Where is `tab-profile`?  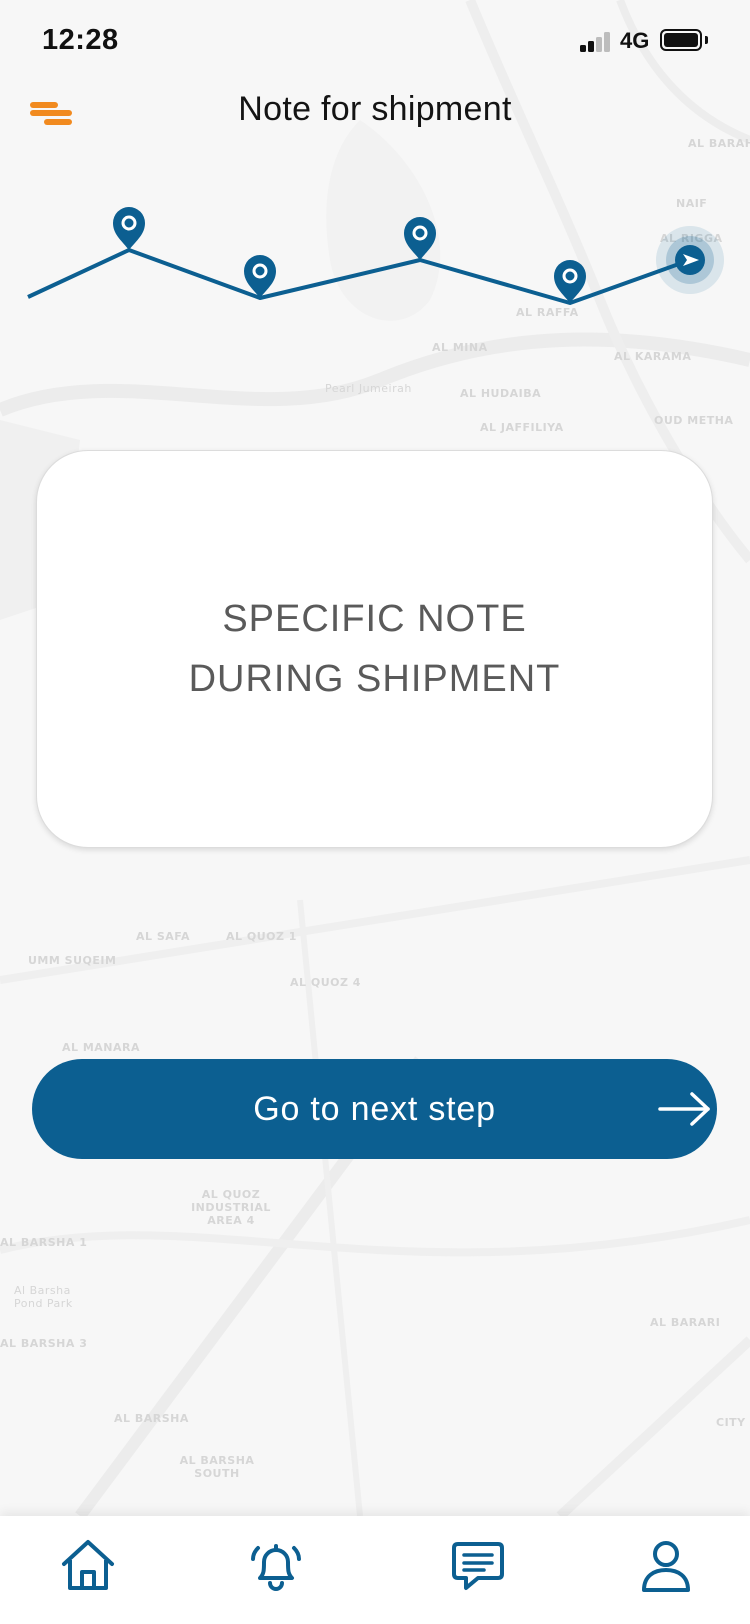 tab-profile is located at coordinates (666, 1566).